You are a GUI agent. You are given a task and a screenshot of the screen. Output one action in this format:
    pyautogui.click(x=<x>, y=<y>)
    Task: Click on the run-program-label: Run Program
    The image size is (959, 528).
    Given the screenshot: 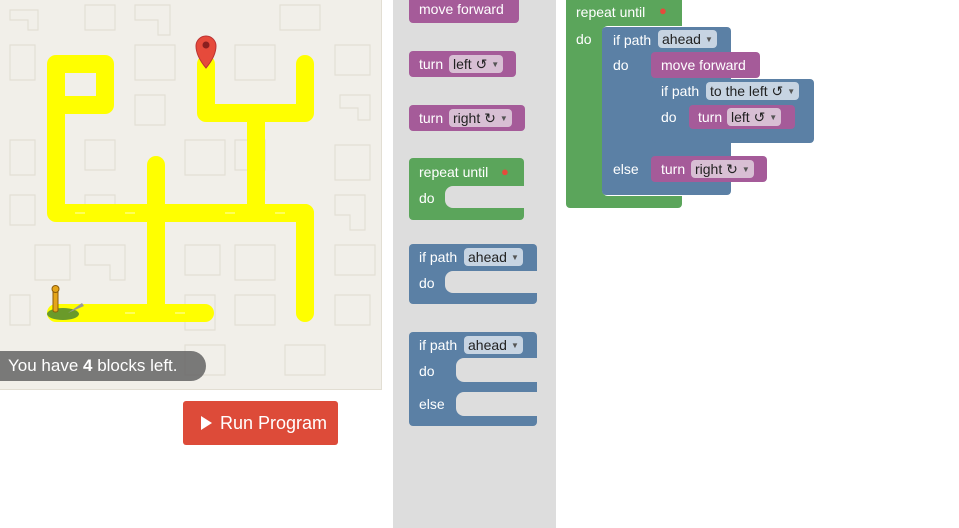 What is the action you would take?
    pyautogui.click(x=274, y=423)
    